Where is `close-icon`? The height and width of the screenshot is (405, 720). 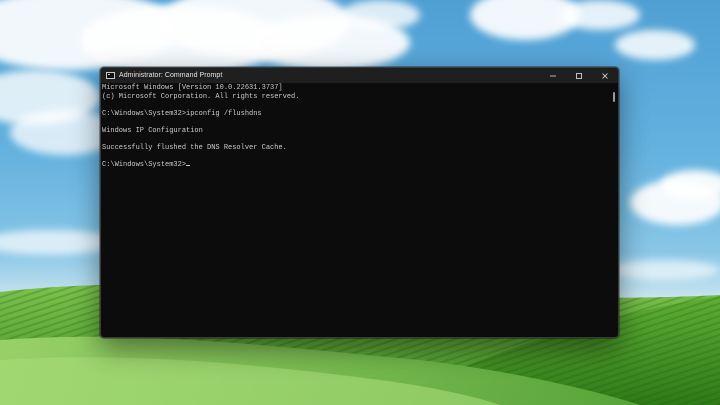
close-icon is located at coordinates (605, 75).